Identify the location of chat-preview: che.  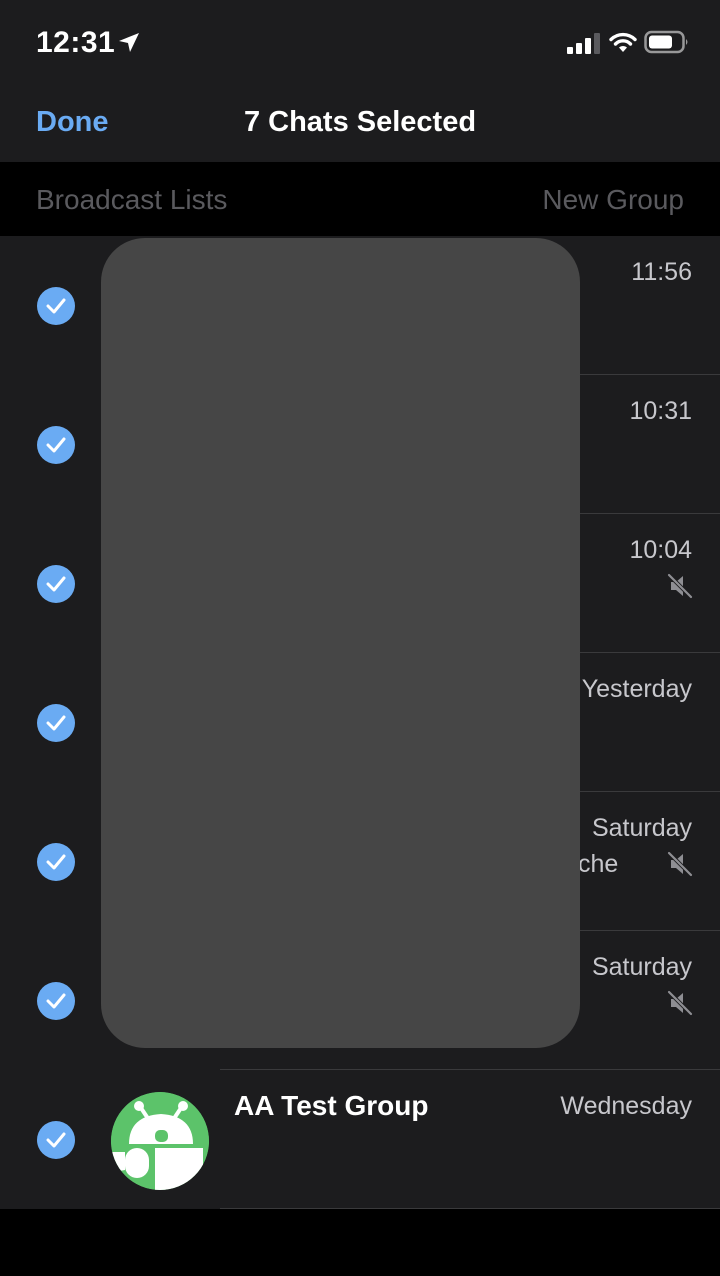
(598, 864).